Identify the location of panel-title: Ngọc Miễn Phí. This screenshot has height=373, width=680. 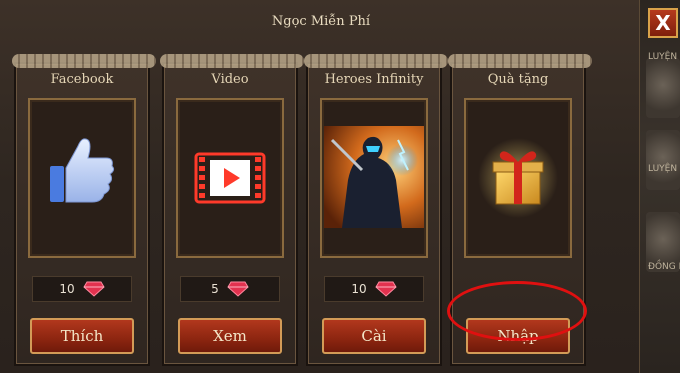
(321, 21).